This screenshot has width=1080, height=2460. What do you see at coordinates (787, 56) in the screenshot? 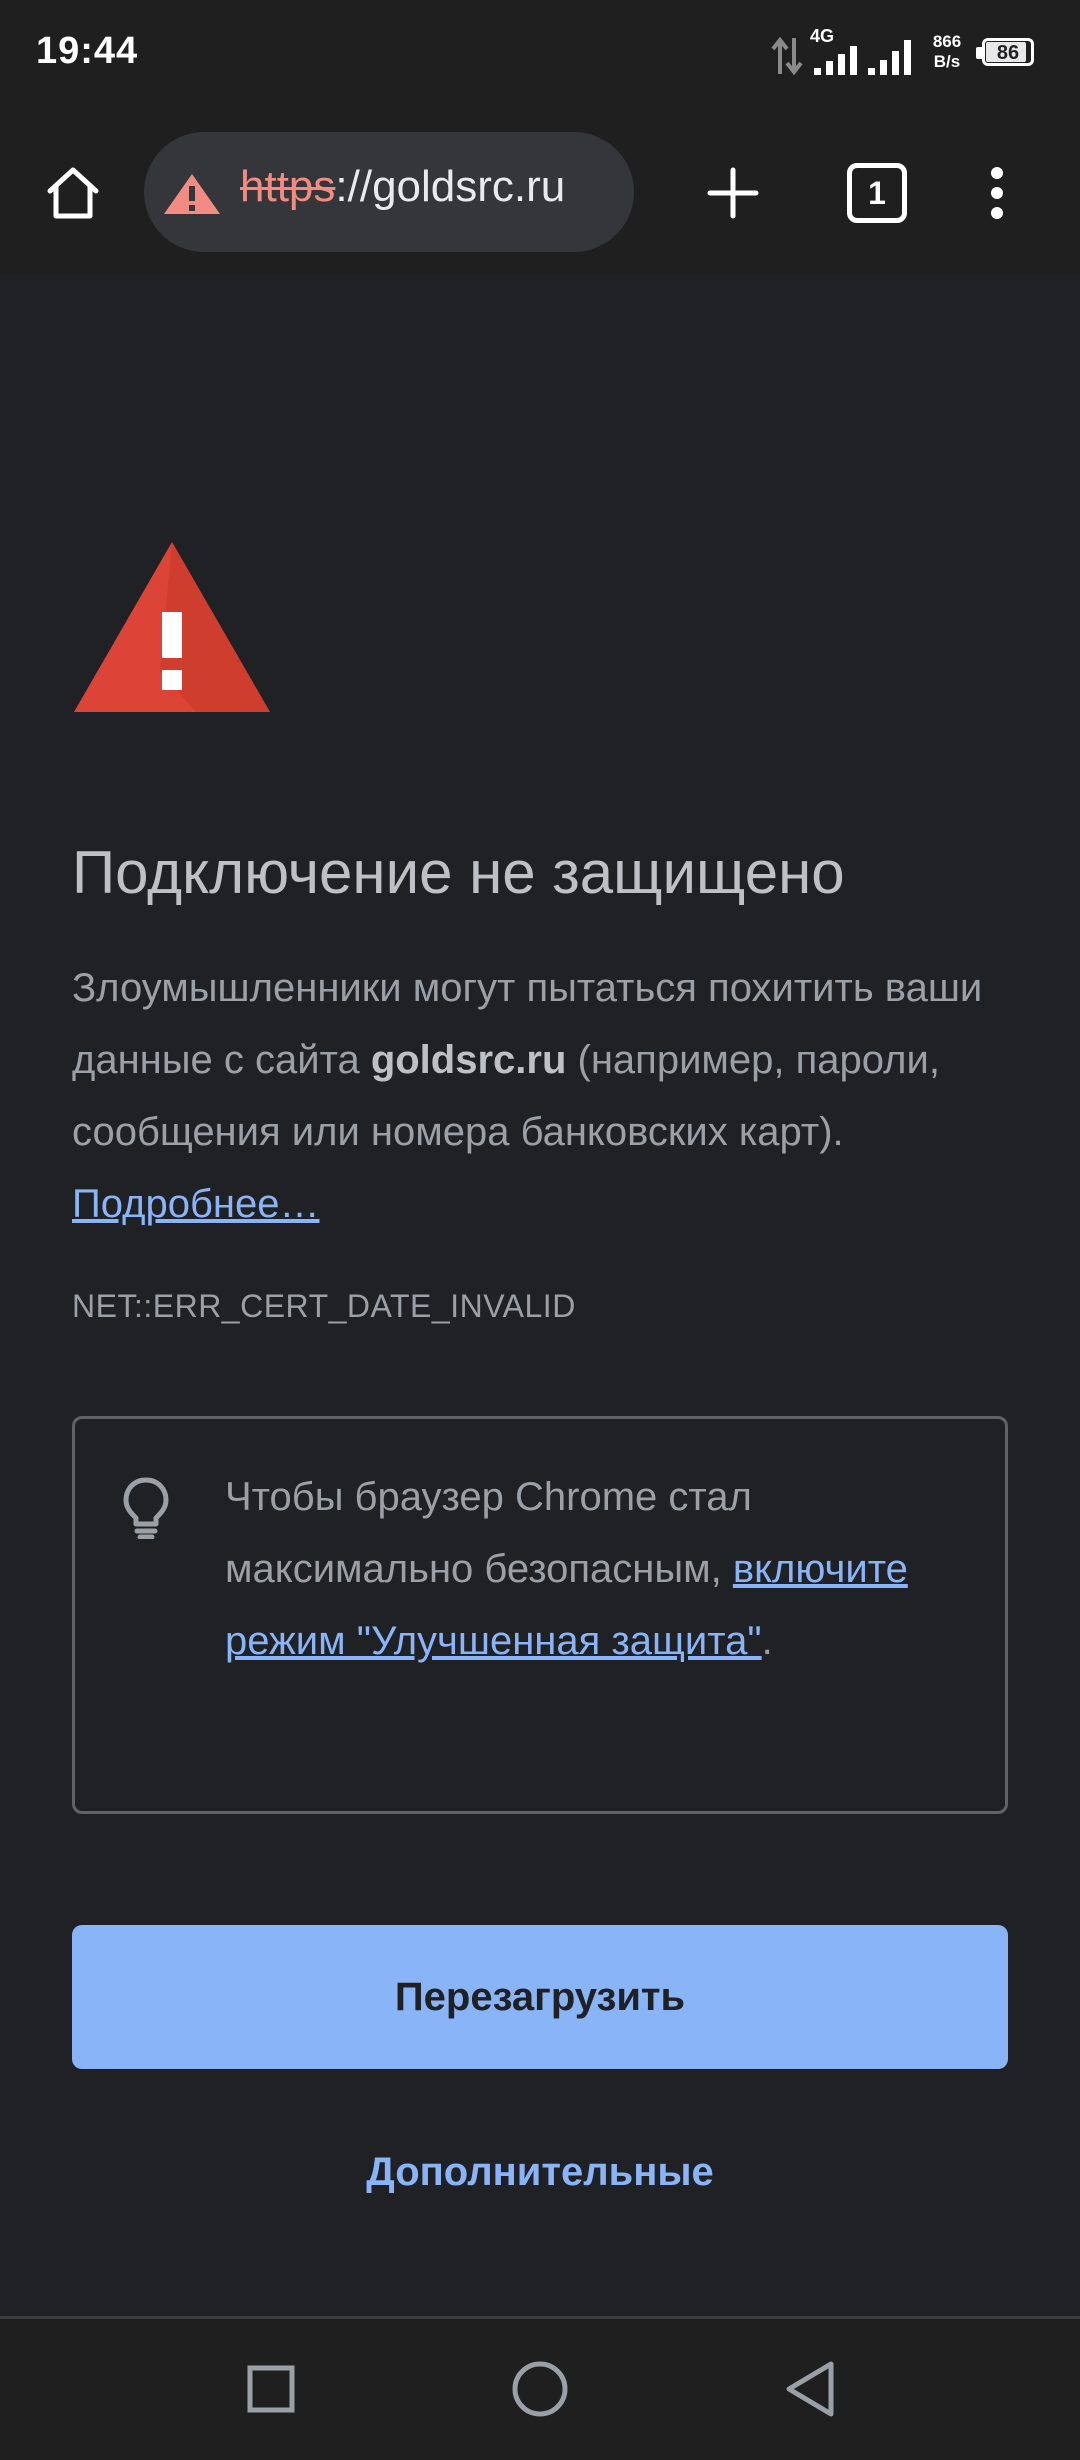
I see `data-transfer-icon` at bounding box center [787, 56].